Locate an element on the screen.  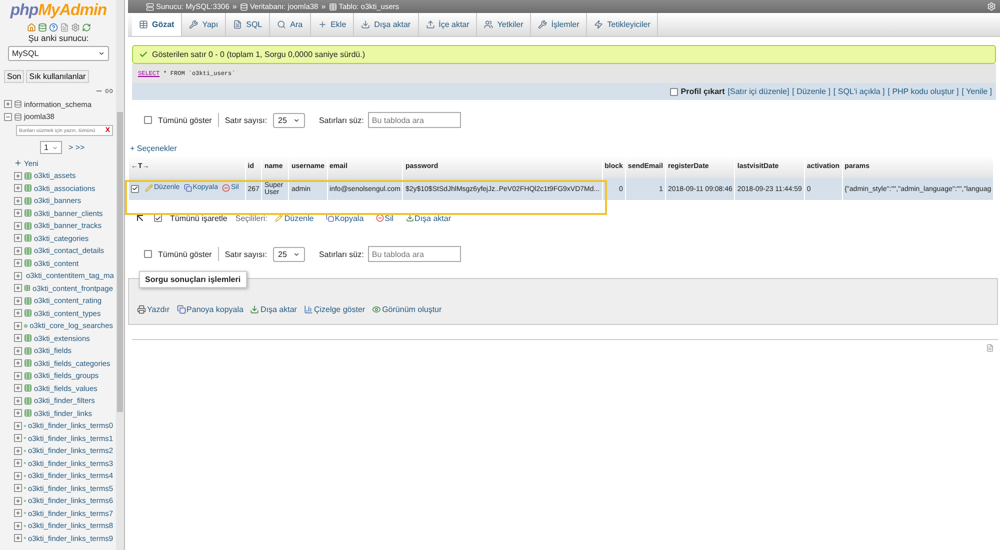
scrollbar is located at coordinates (120, 275).